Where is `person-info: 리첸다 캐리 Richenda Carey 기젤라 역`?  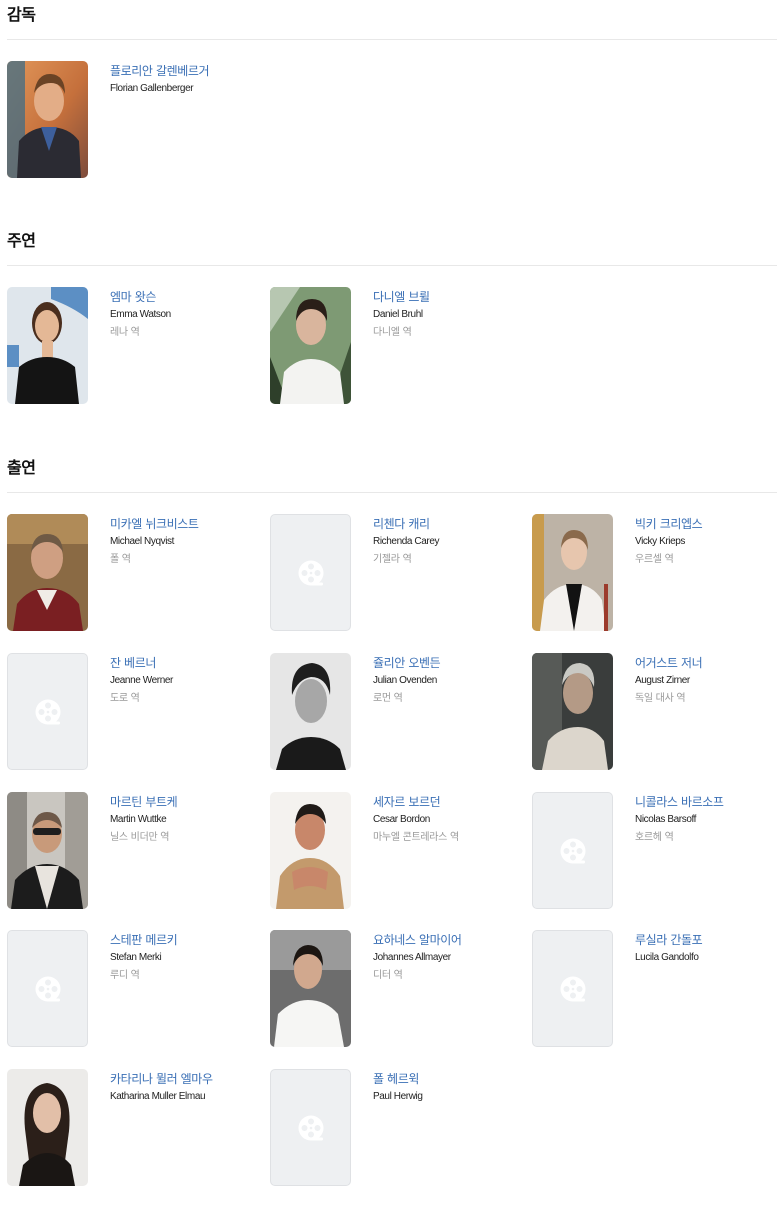 person-info: 리첸다 캐리 Richenda Carey 기젤라 역 is located at coordinates (448, 542).